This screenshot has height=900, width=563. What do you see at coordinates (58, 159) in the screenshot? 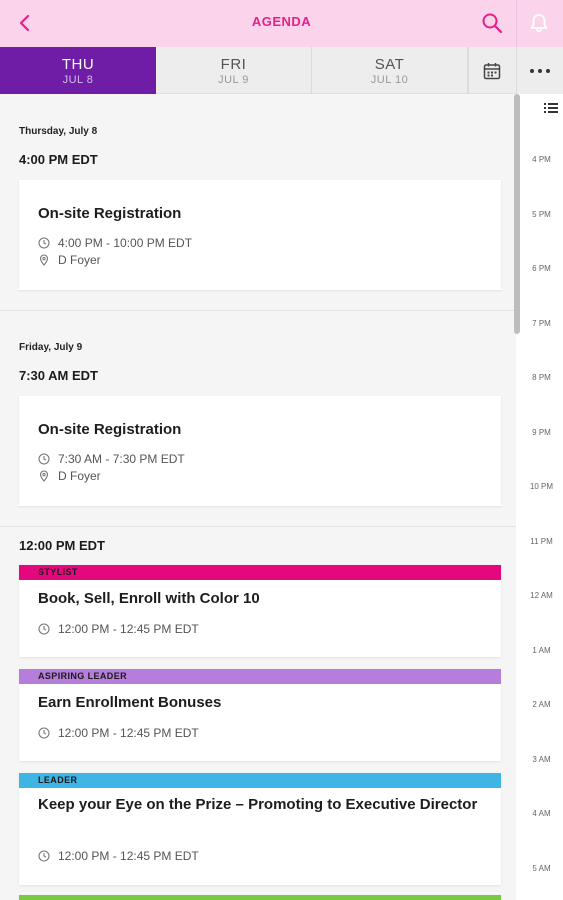
I see `time-slot-label: 4:00 PM EDT` at bounding box center [58, 159].